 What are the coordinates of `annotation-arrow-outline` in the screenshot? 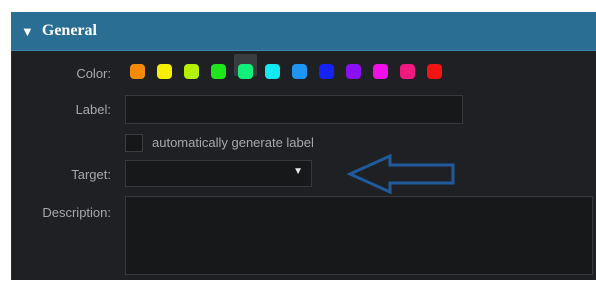 It's located at (400, 174).